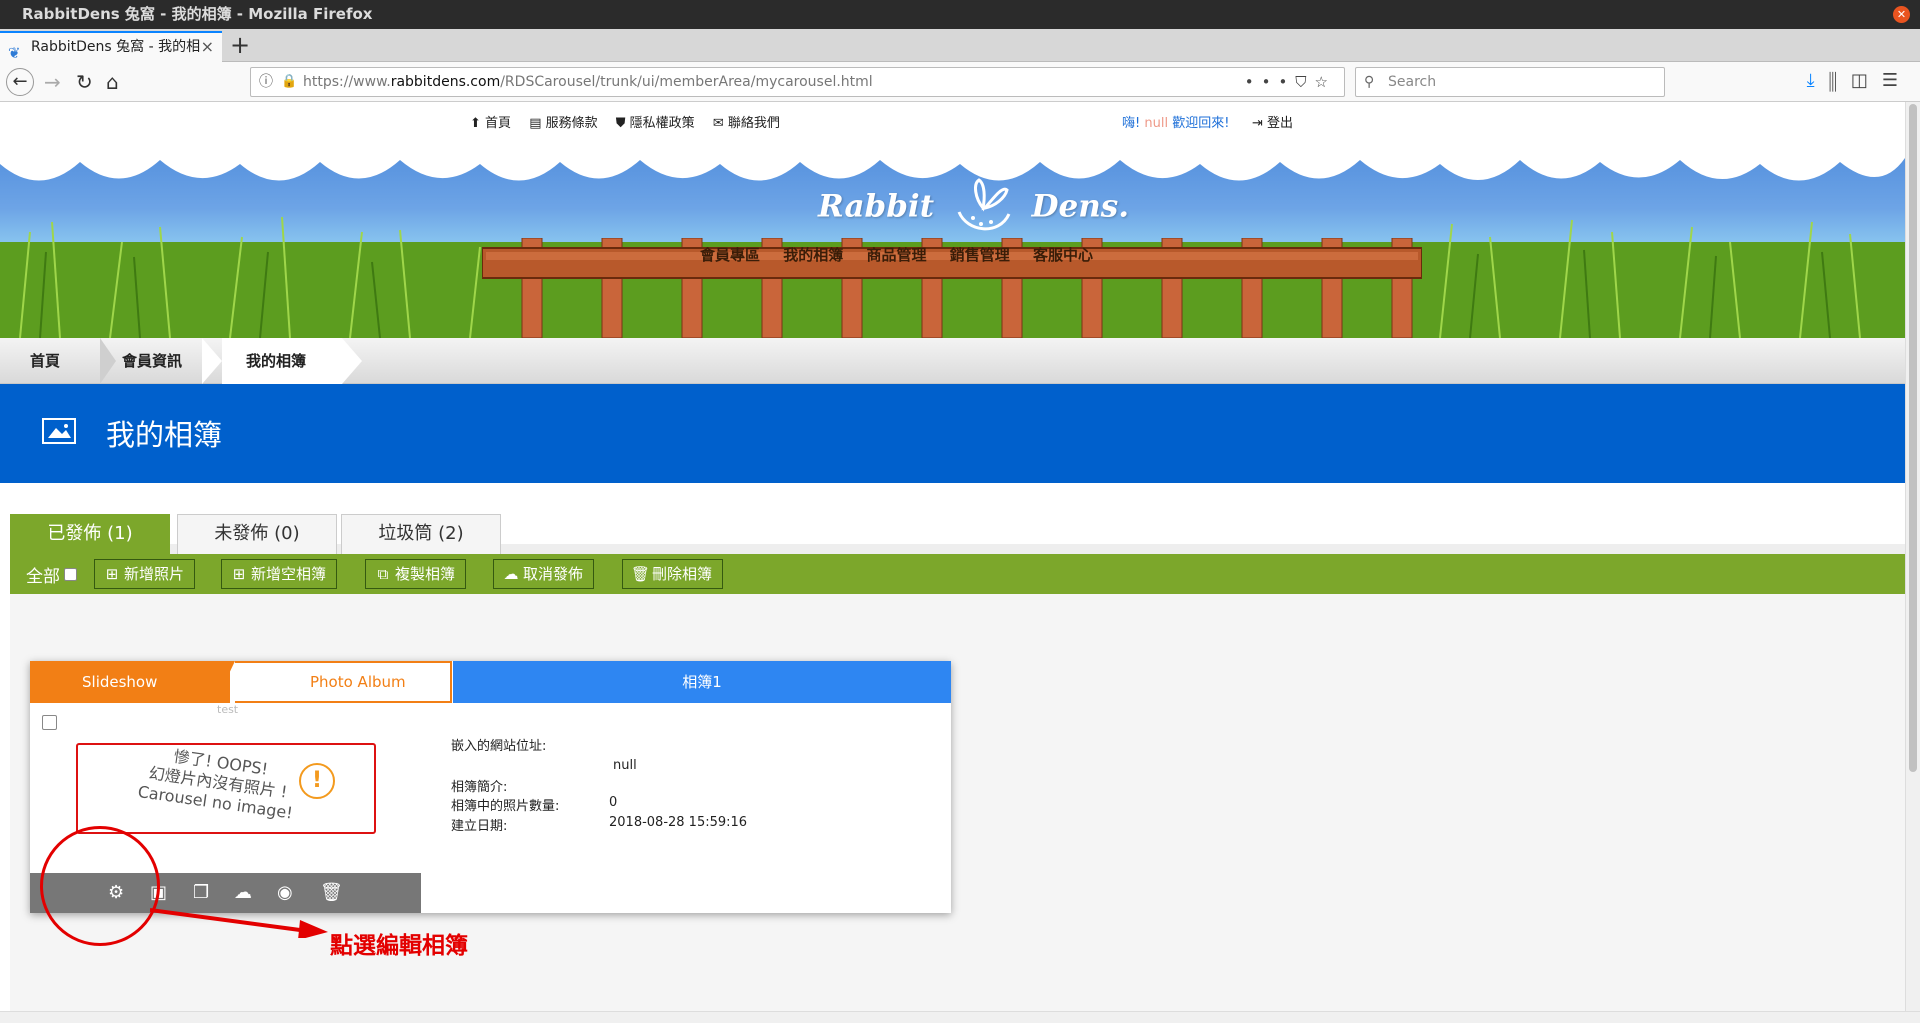 The image size is (1920, 1023). Describe the element at coordinates (207, 47) in the screenshot. I see `tab-close-icon: ×` at that location.